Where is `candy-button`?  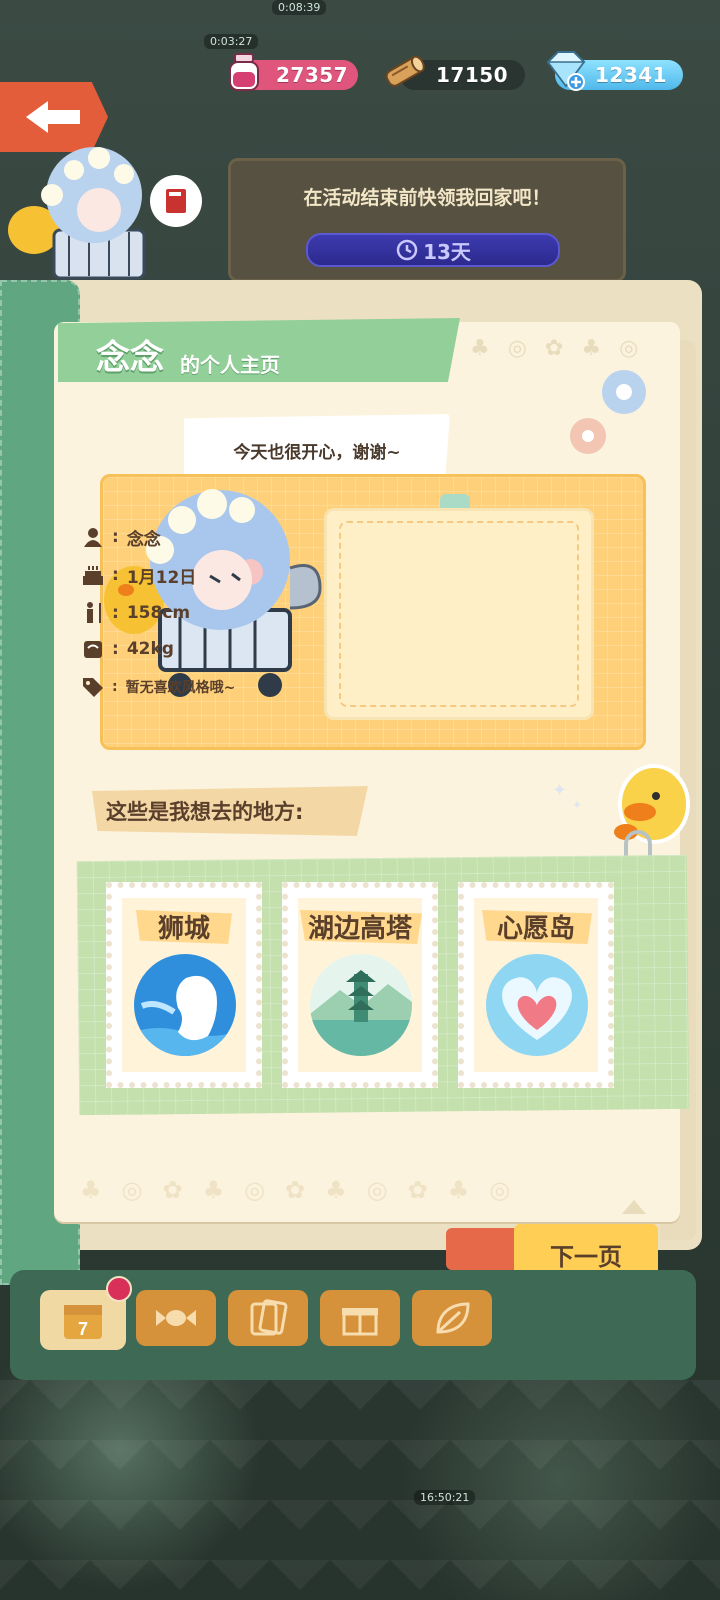 candy-button is located at coordinates (176, 1318).